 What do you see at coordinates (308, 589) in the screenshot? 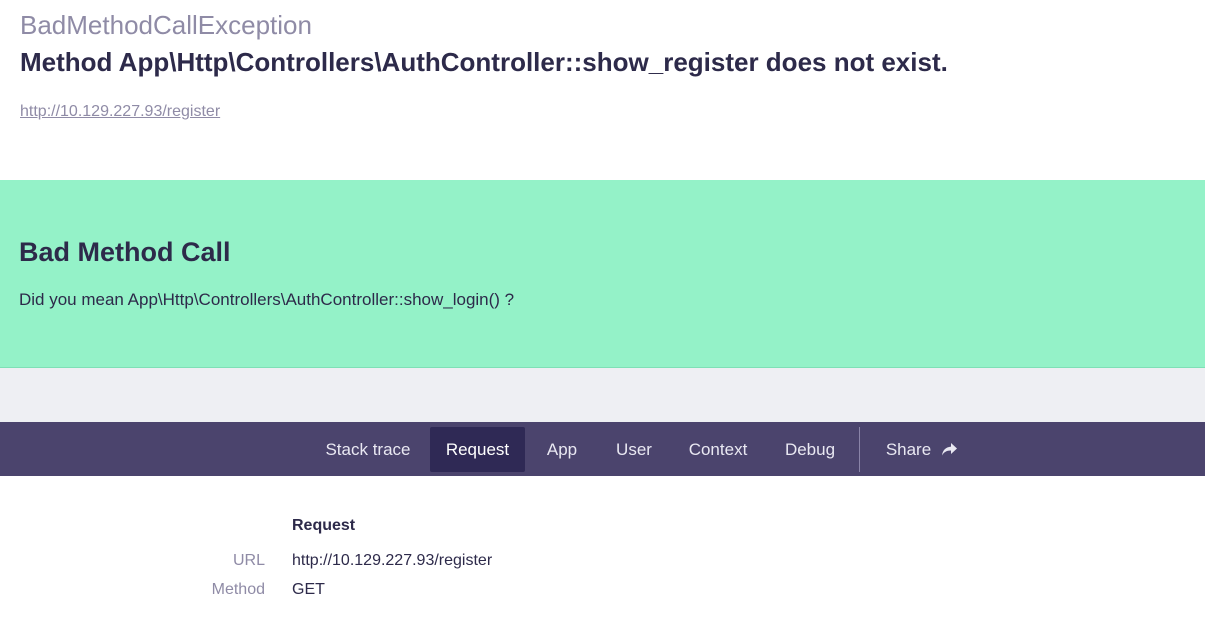
I see `method-value: GET` at bounding box center [308, 589].